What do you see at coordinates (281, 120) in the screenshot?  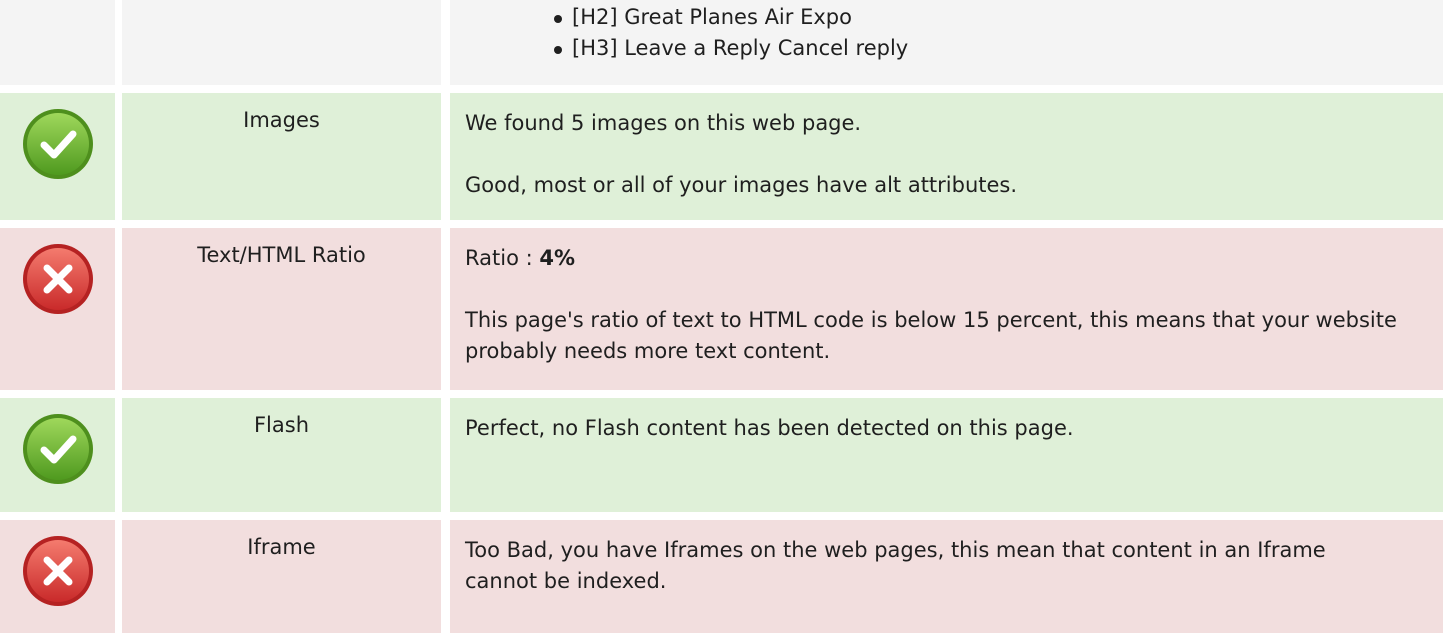 I see `row-label: Images` at bounding box center [281, 120].